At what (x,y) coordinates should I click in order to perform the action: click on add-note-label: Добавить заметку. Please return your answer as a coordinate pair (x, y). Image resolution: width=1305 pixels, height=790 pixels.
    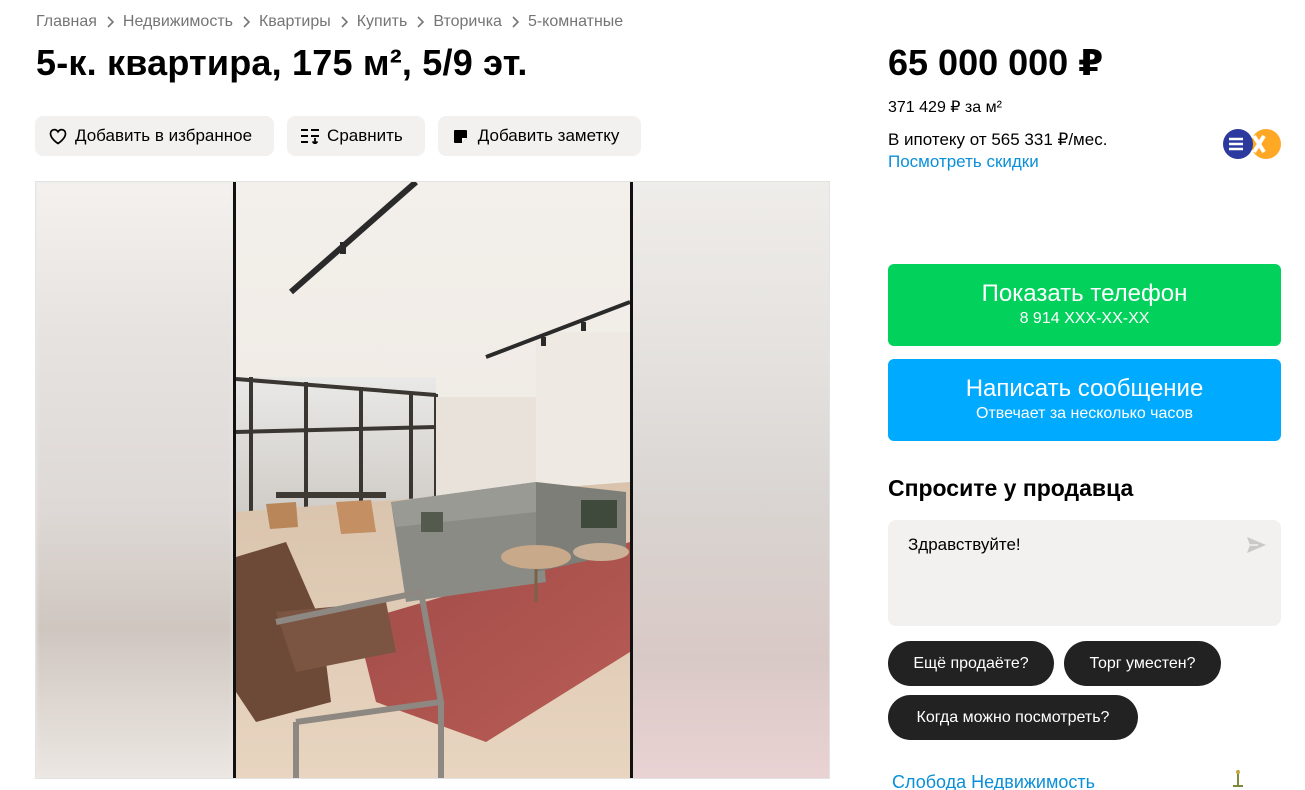
    Looking at the image, I should click on (548, 135).